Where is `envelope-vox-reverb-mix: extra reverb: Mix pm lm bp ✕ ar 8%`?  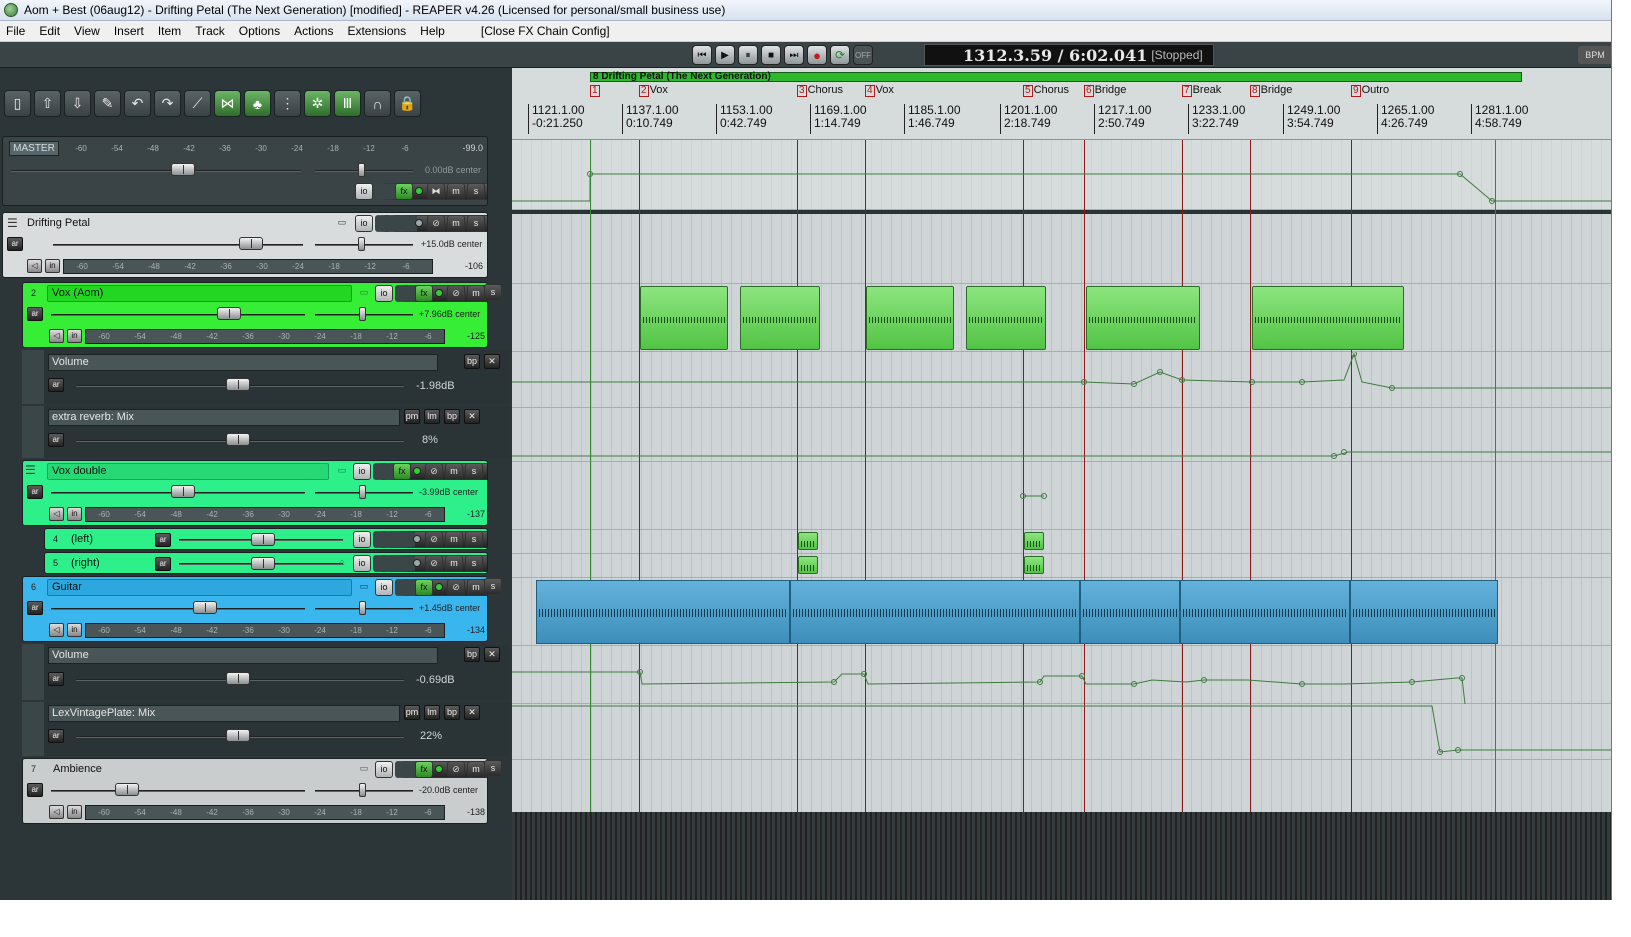
envelope-vox-reverb-mix: extra reverb: Mix pm lm bp ✕ ar 8% is located at coordinates (266, 432).